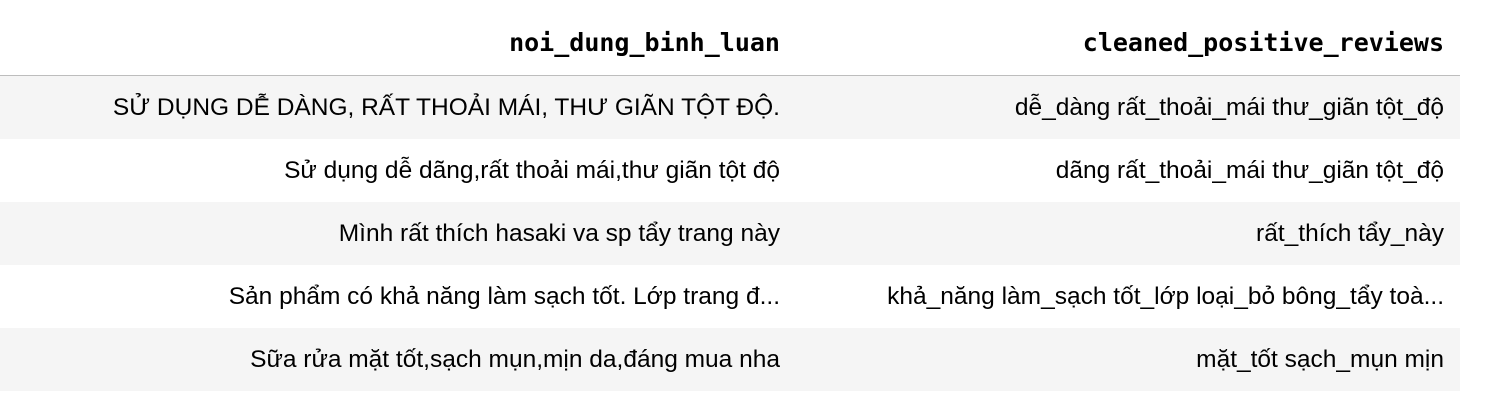  I want to click on table-cell-cleaned: rất_thích tẩy_này, so click(1128, 233).